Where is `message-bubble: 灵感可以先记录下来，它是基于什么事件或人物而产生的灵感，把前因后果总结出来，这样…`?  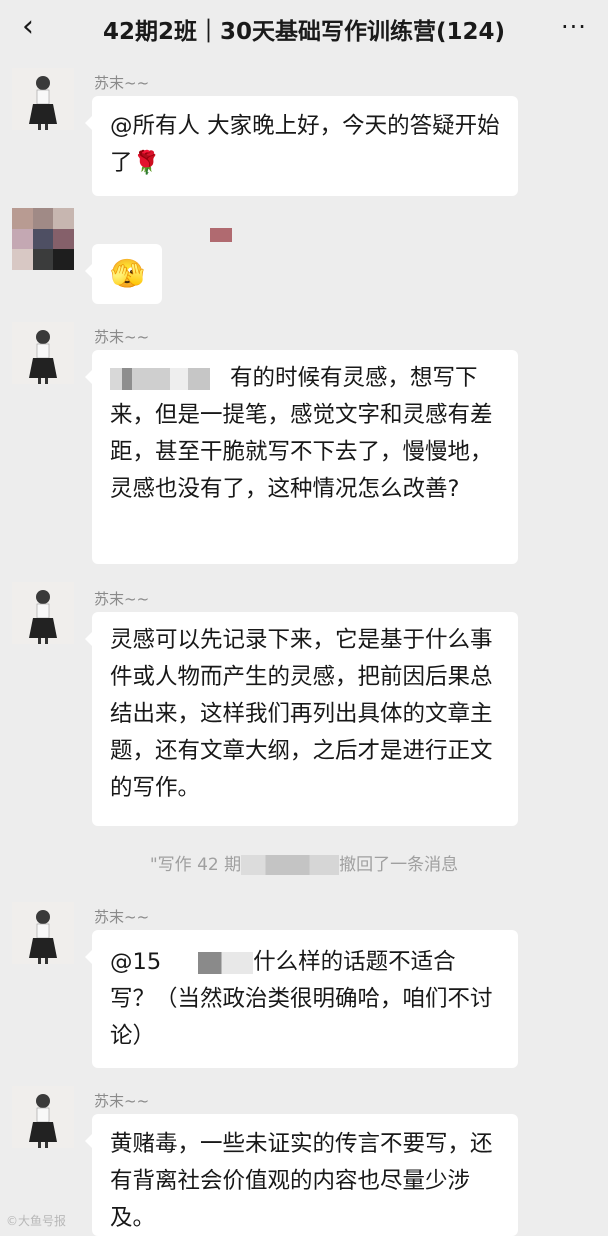 message-bubble: 灵感可以先记录下来，它是基于什么事件或人物而产生的灵感，把前因后果总结出来，这样… is located at coordinates (301, 719).